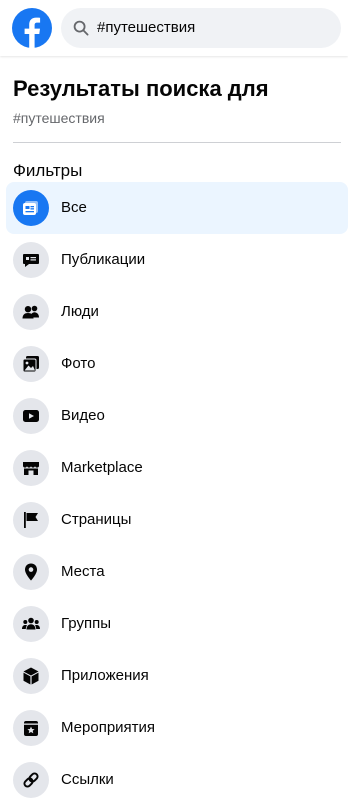  I want to click on filters-title: Фильтры, so click(48, 170).